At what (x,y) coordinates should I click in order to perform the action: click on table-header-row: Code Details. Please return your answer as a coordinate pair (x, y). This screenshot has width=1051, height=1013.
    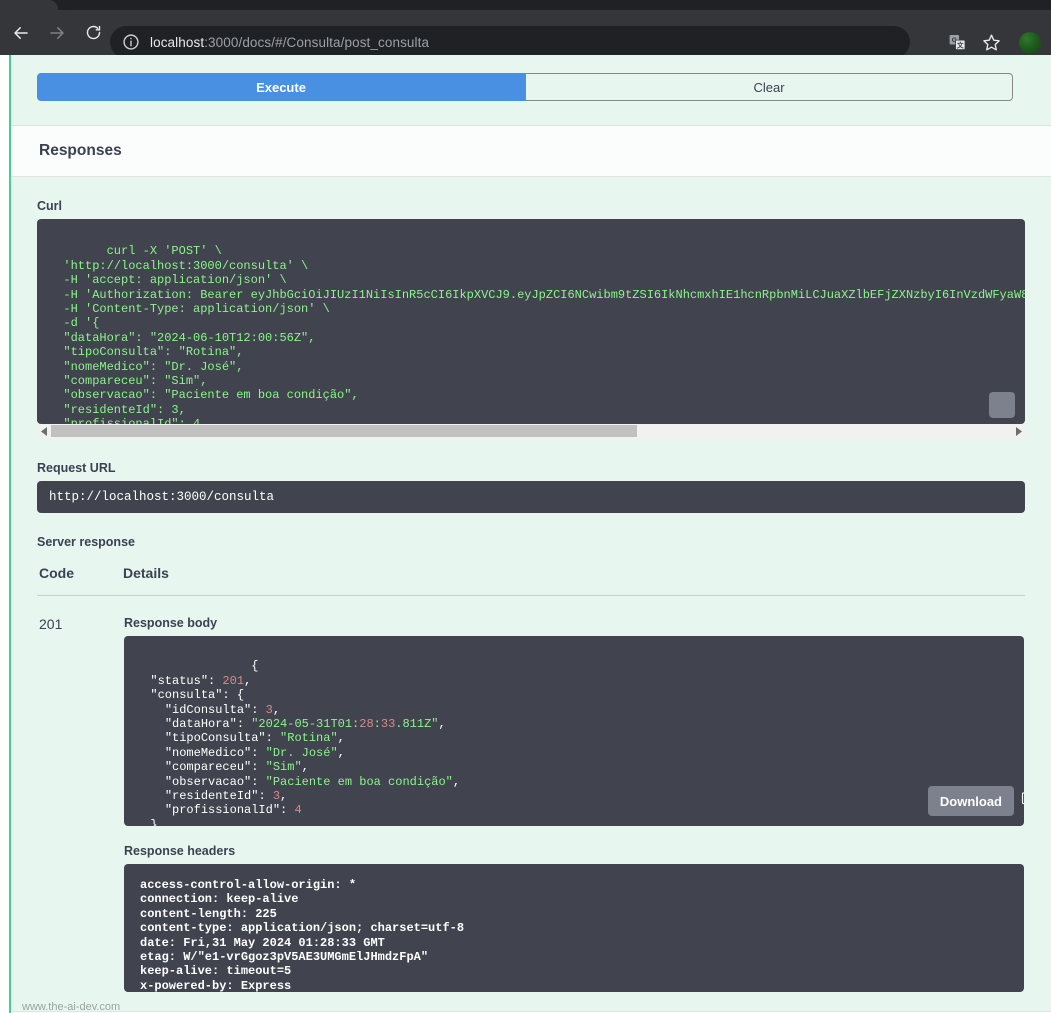
    Looking at the image, I should click on (531, 580).